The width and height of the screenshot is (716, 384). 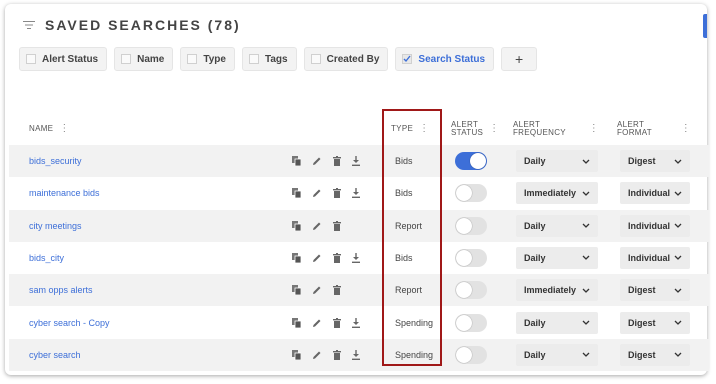 What do you see at coordinates (55, 226) in the screenshot?
I see `search-name-link: city meetings` at bounding box center [55, 226].